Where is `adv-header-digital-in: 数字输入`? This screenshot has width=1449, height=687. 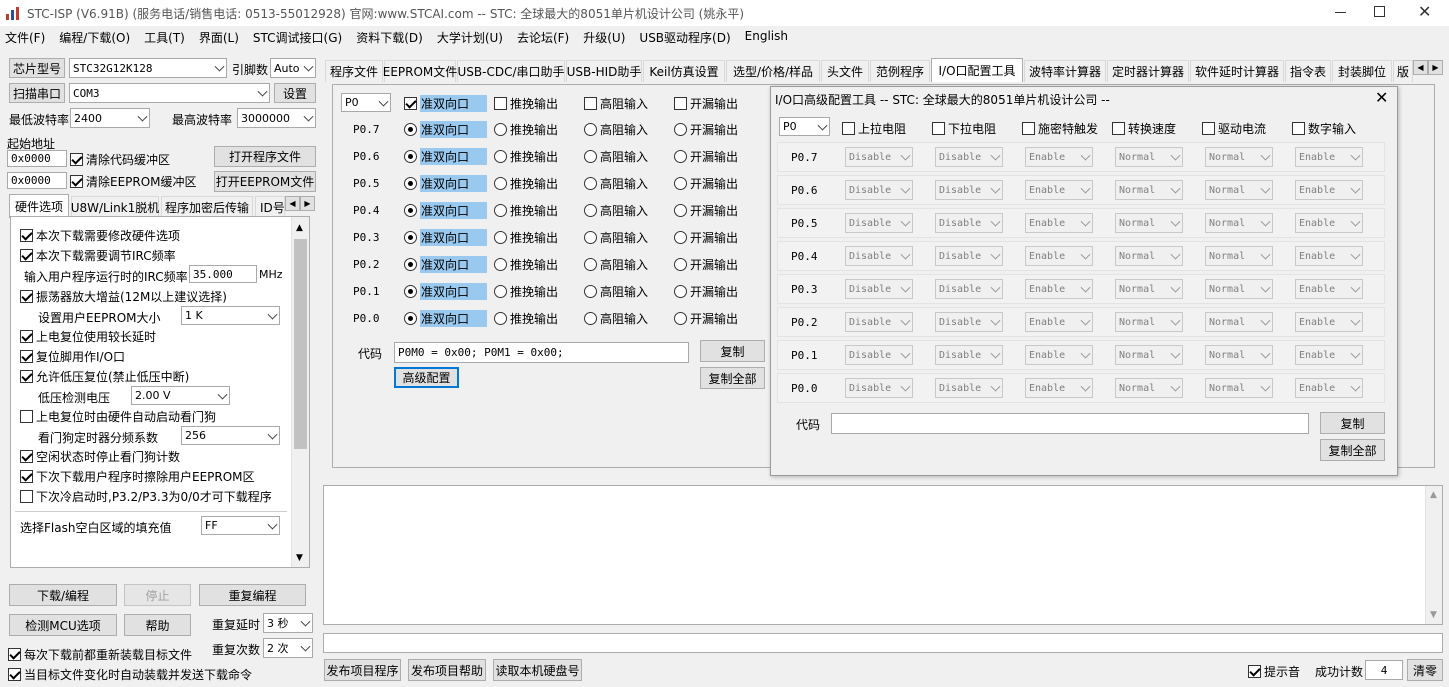 adv-header-digital-in: 数字输入 is located at coordinates (1324, 128).